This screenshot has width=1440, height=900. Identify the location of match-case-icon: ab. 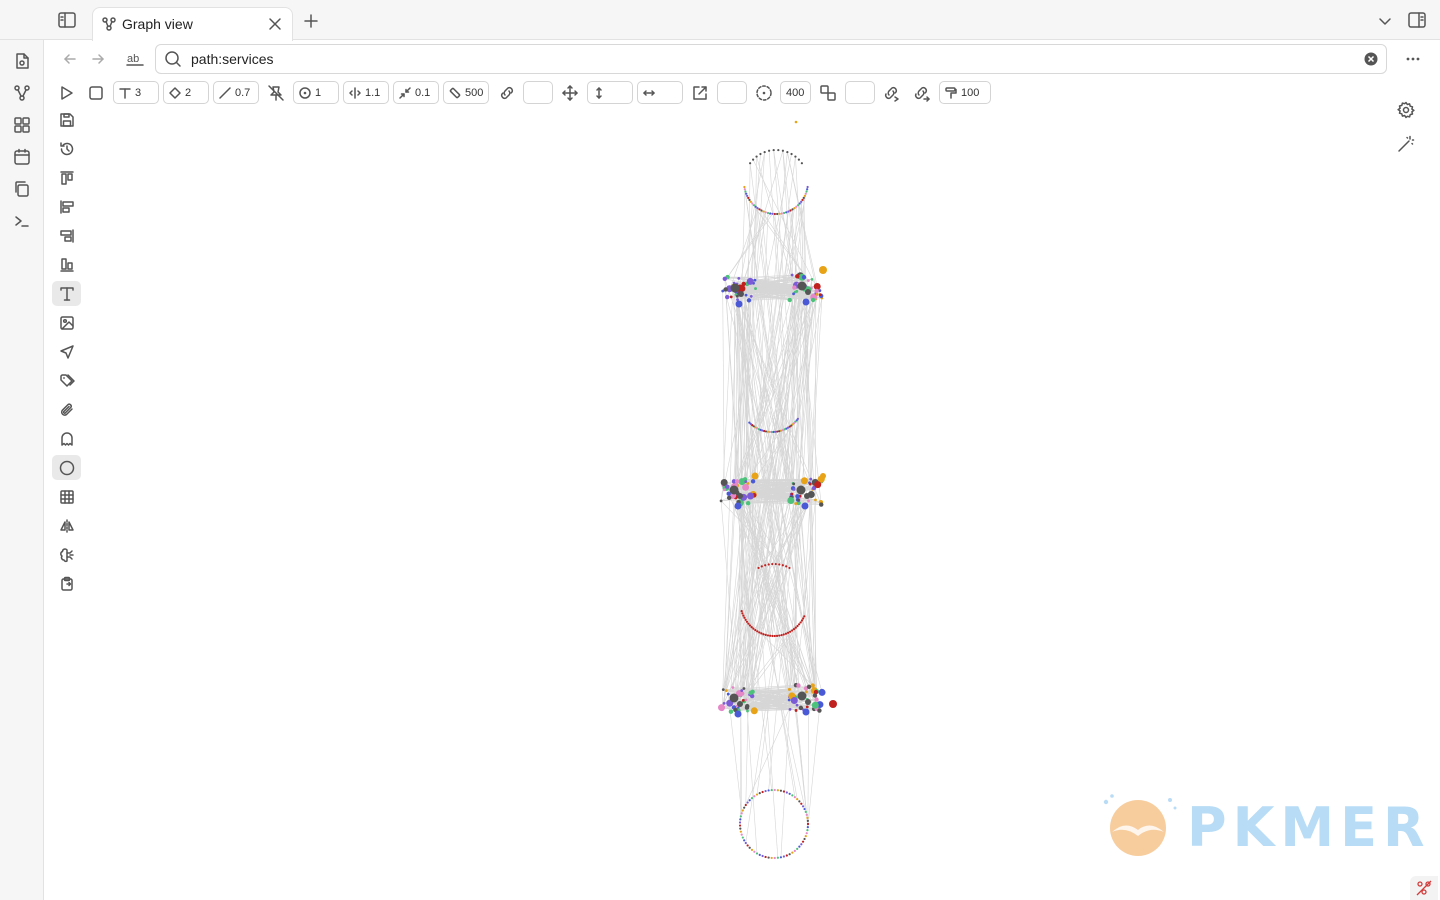
(135, 59).